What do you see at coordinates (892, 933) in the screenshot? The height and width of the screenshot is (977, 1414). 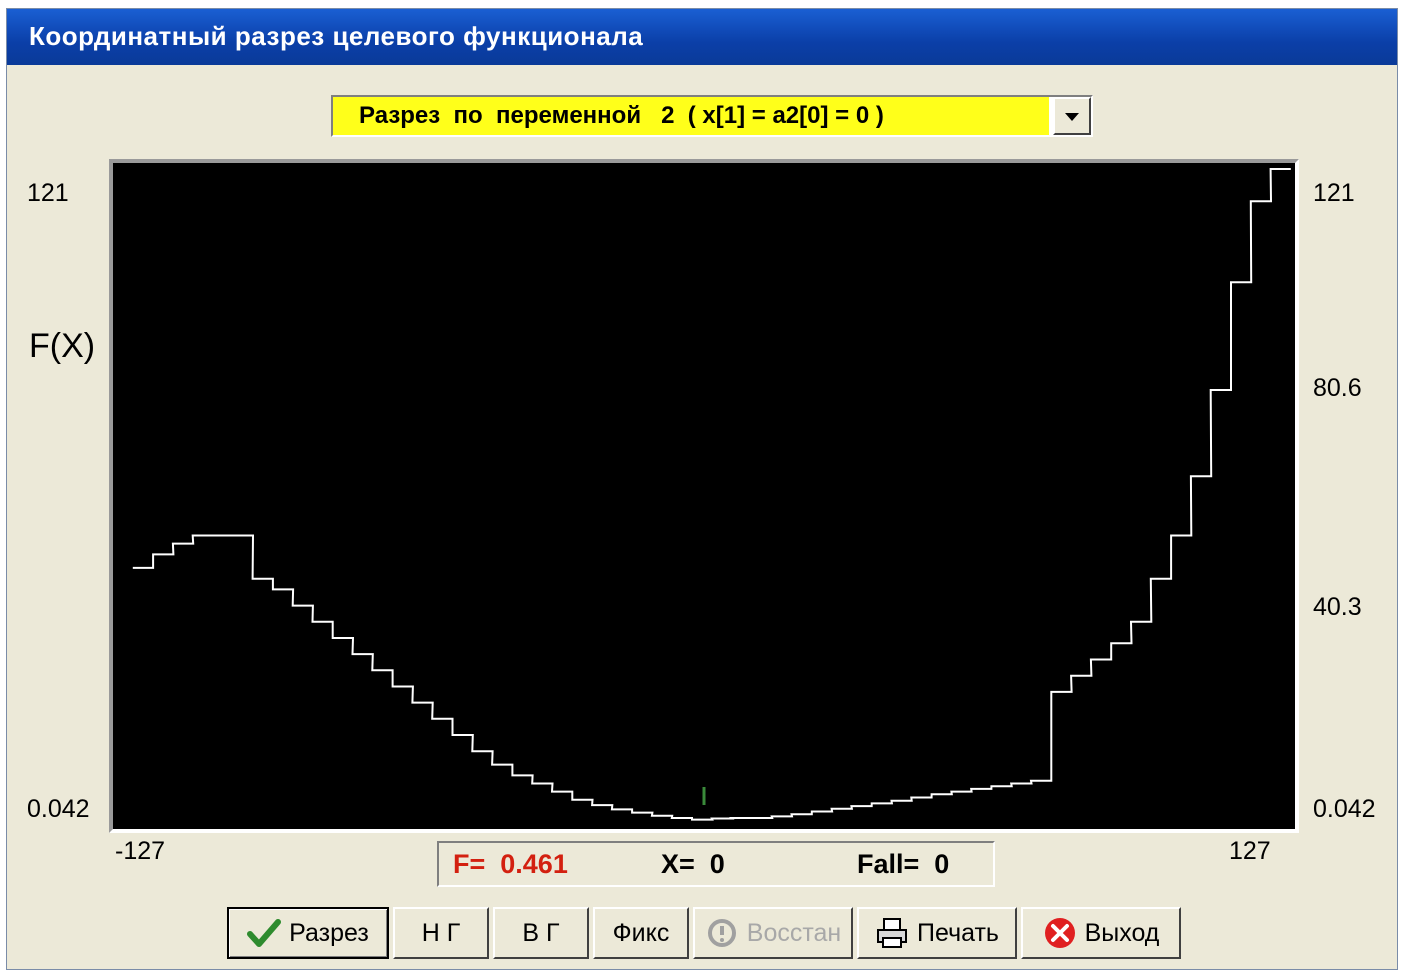 I see `printer-icon` at bounding box center [892, 933].